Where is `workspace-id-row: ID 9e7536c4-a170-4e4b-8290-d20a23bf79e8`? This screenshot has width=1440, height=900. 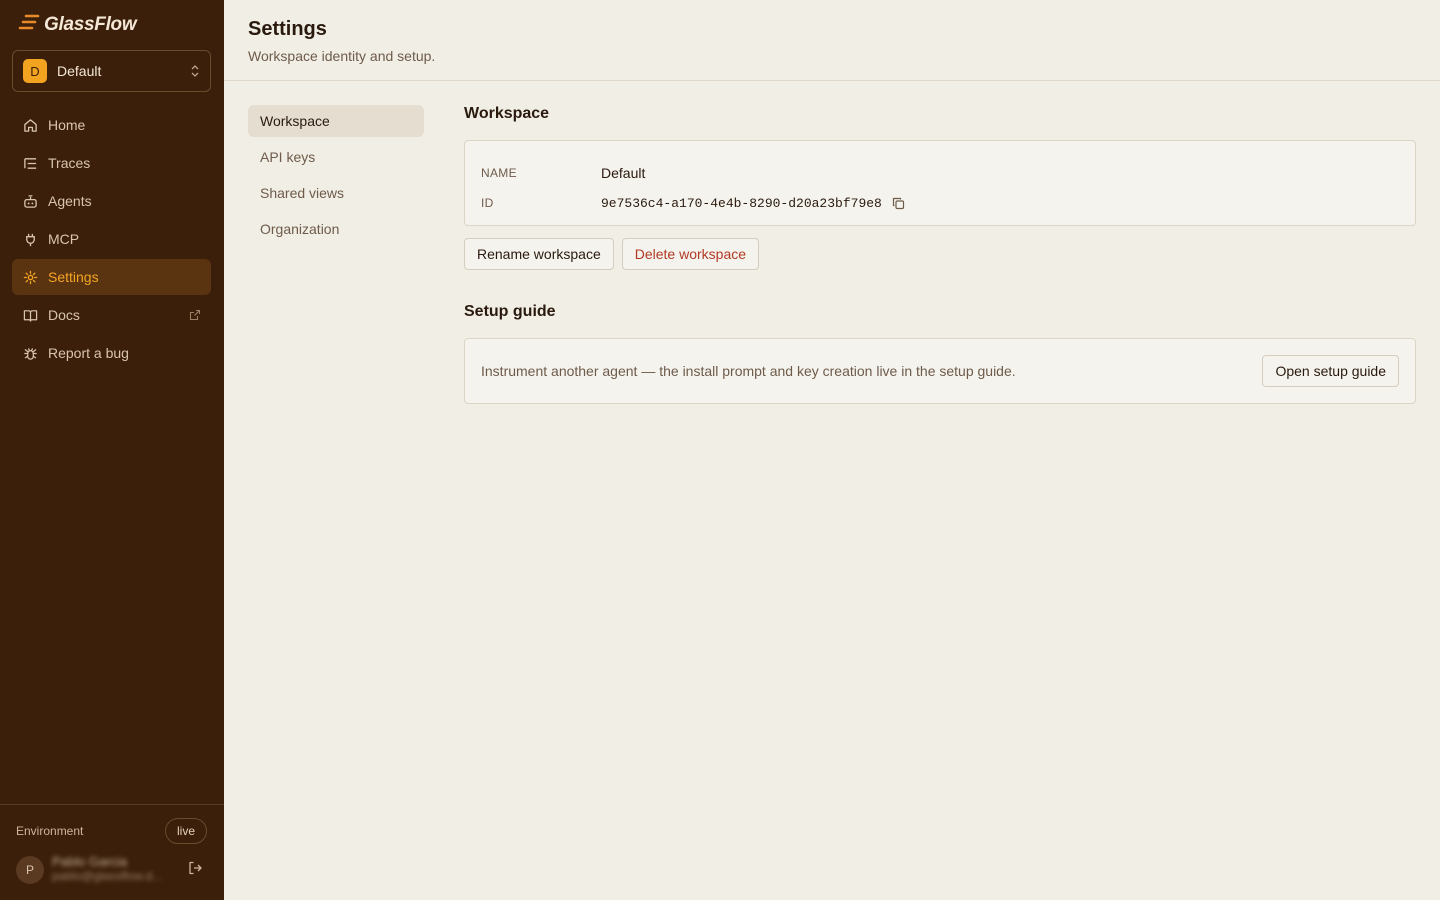
workspace-id-row: ID 9e7536c4-a170-4e4b-8290-d20a23bf79e8 is located at coordinates (940, 203).